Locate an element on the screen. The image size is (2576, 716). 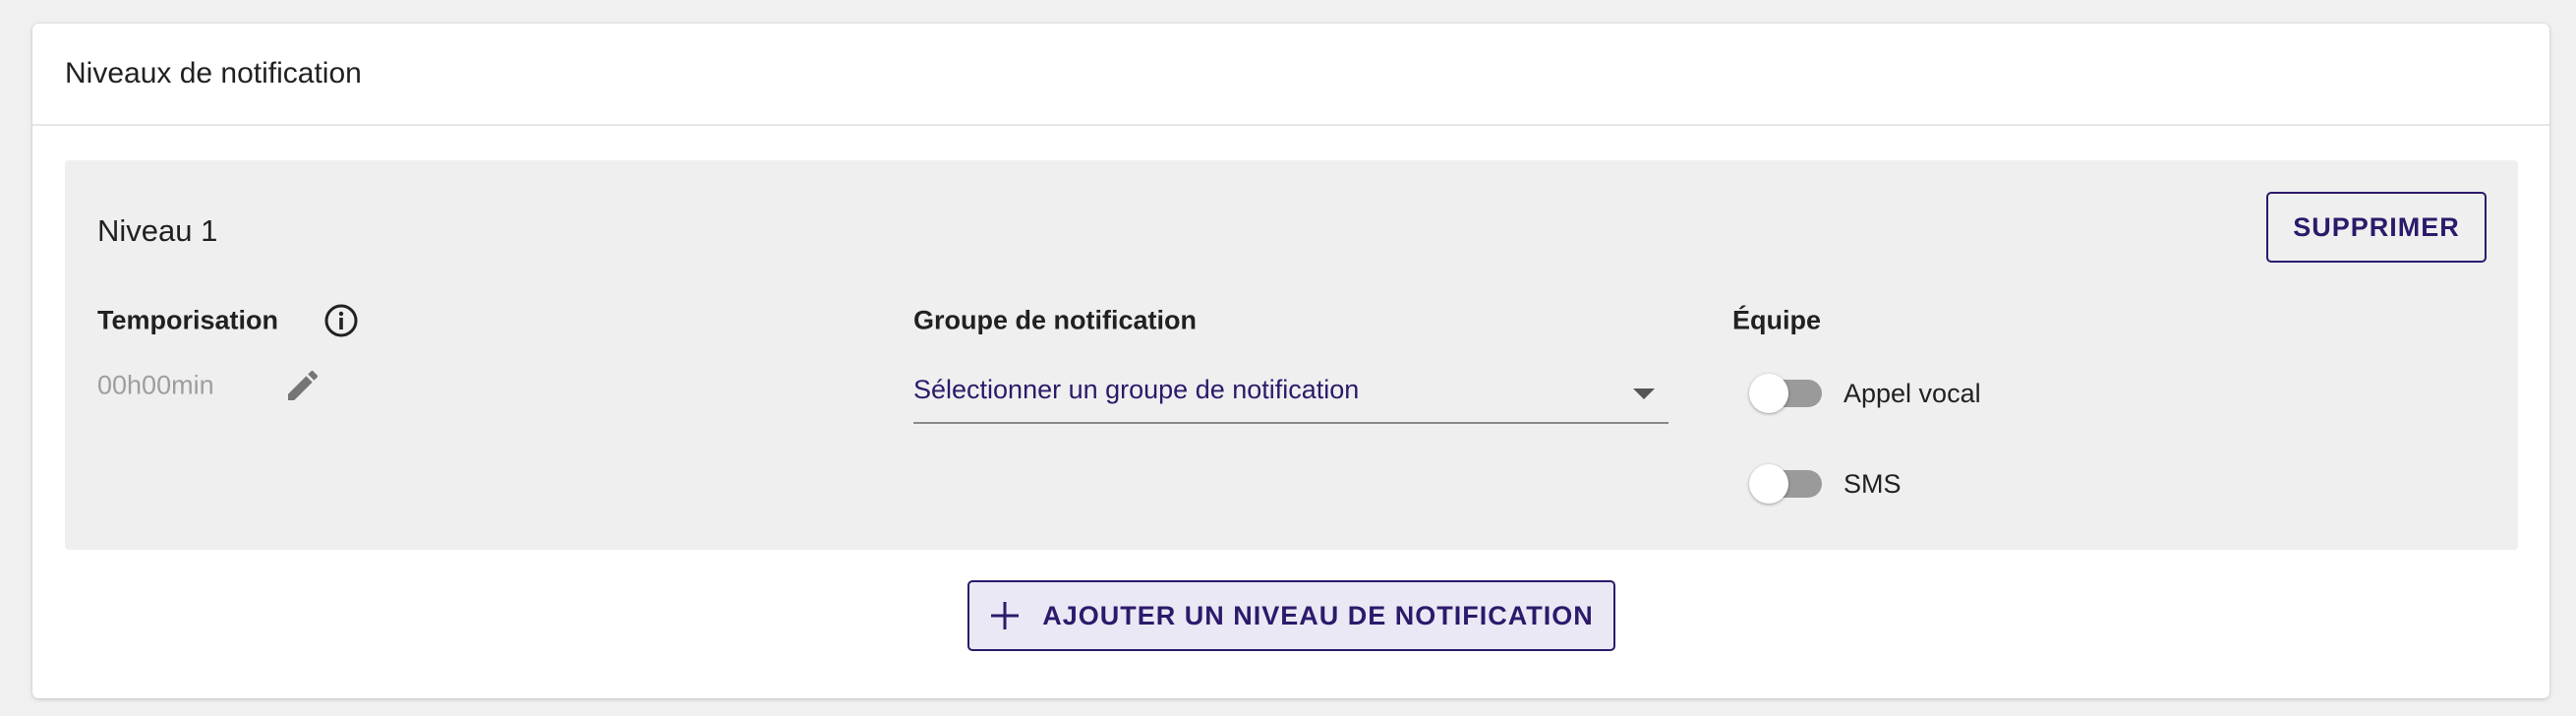
add-notification-level-label: AJOUTER UN NIVEAU DE NOTIFICATION is located at coordinates (1318, 615).